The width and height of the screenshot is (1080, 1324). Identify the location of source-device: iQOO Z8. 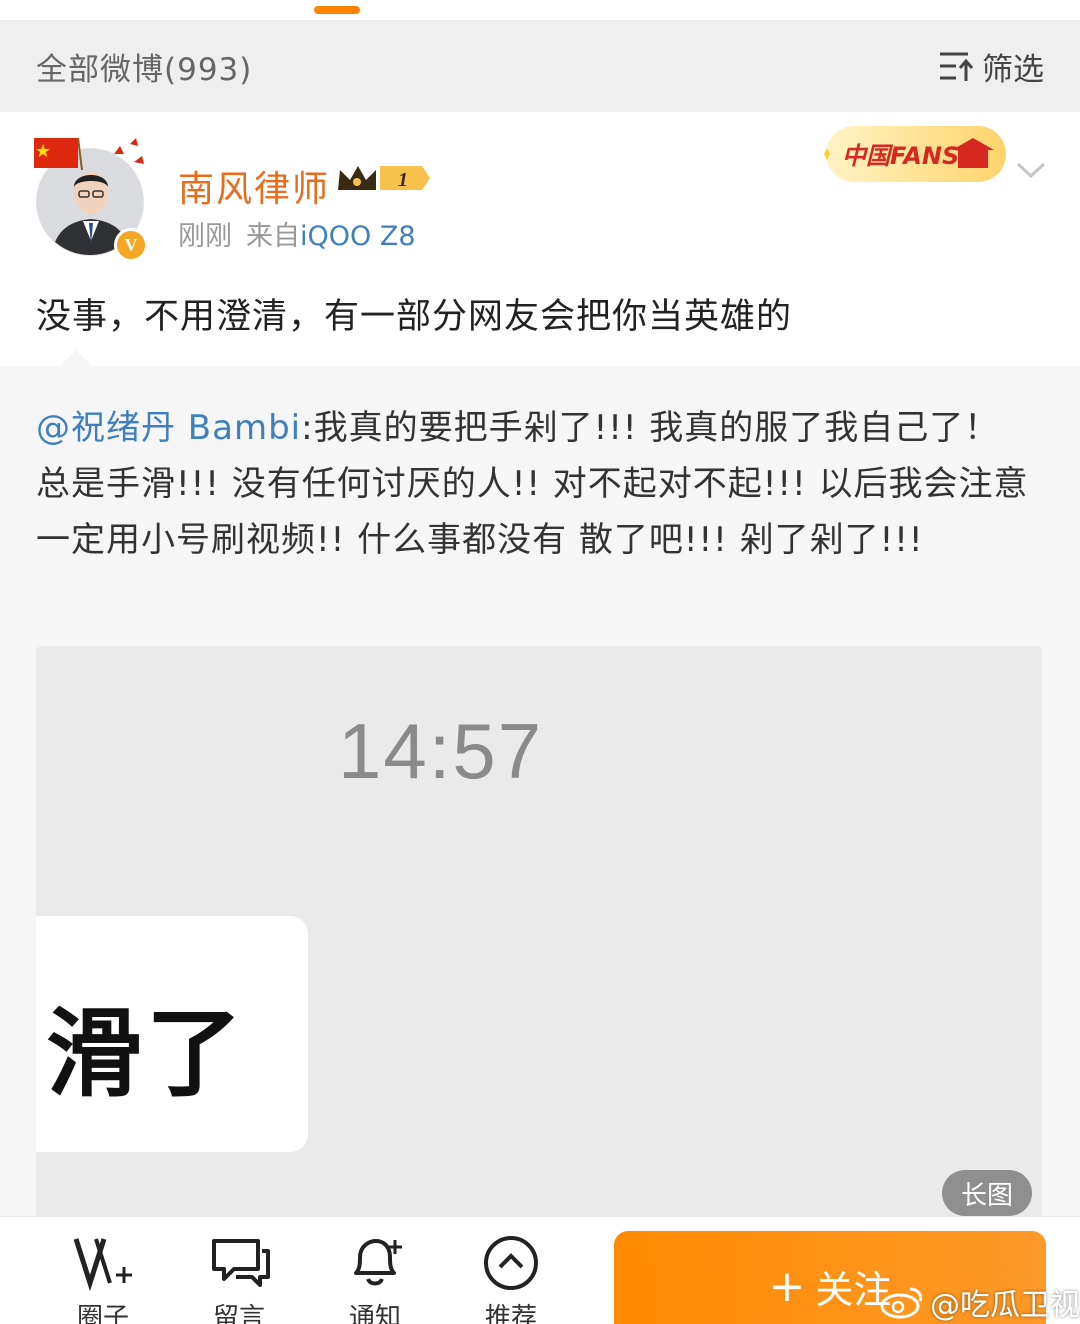
(358, 236).